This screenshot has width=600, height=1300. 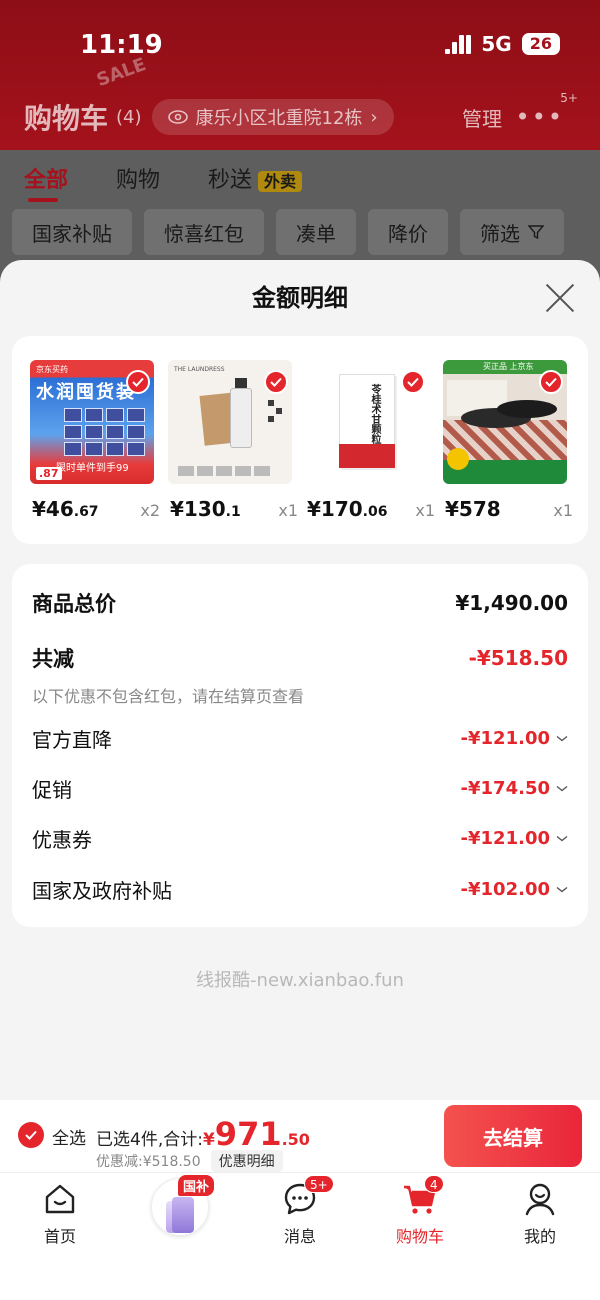 What do you see at coordinates (46, 182) in the screenshot?
I see `tab-all: 全部` at bounding box center [46, 182].